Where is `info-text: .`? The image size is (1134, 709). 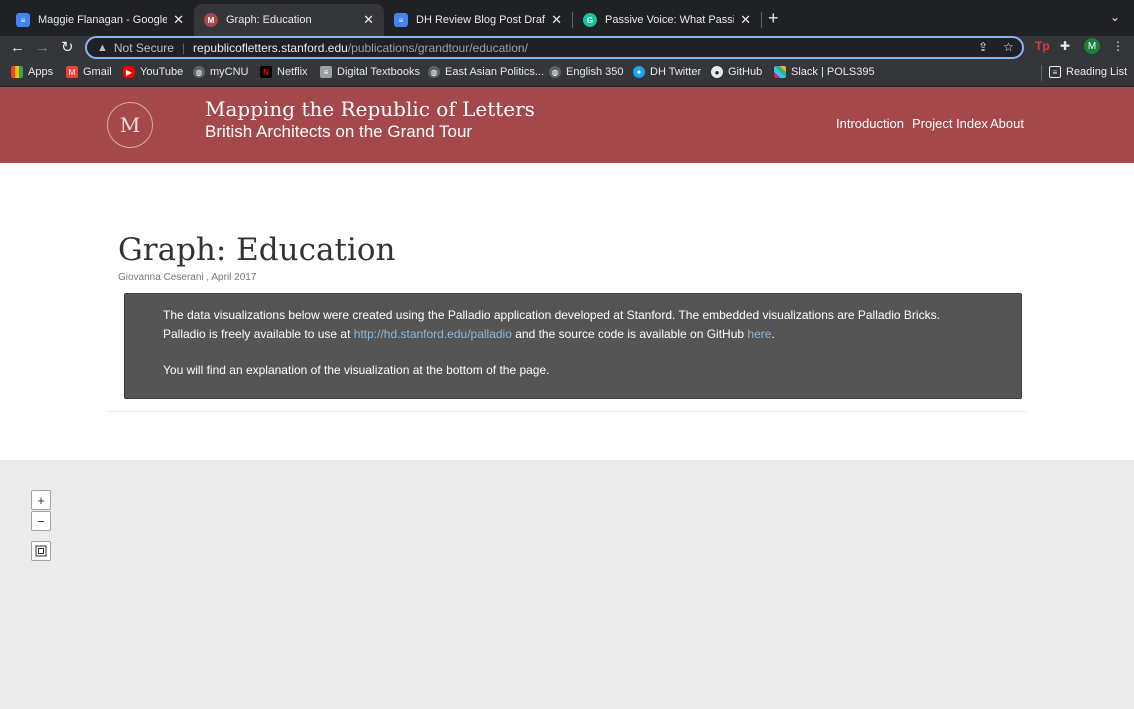 info-text: . is located at coordinates (773, 334).